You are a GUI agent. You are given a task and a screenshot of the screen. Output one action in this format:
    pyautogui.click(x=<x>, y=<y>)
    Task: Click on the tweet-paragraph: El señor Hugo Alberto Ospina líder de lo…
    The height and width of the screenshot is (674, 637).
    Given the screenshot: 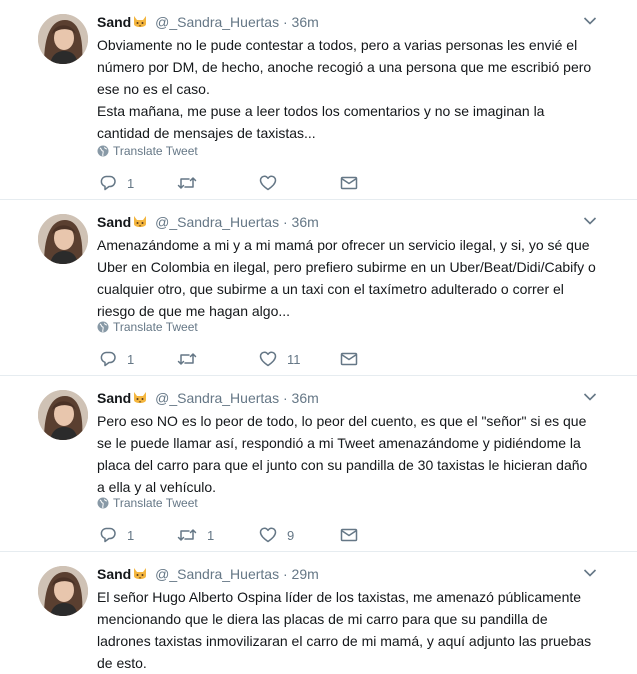 What is the action you would take?
    pyautogui.click(x=344, y=630)
    